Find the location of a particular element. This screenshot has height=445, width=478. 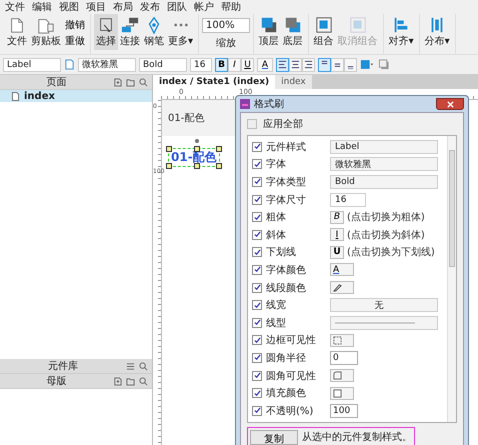

toolbar-button: 顶层 is located at coordinates (268, 32).